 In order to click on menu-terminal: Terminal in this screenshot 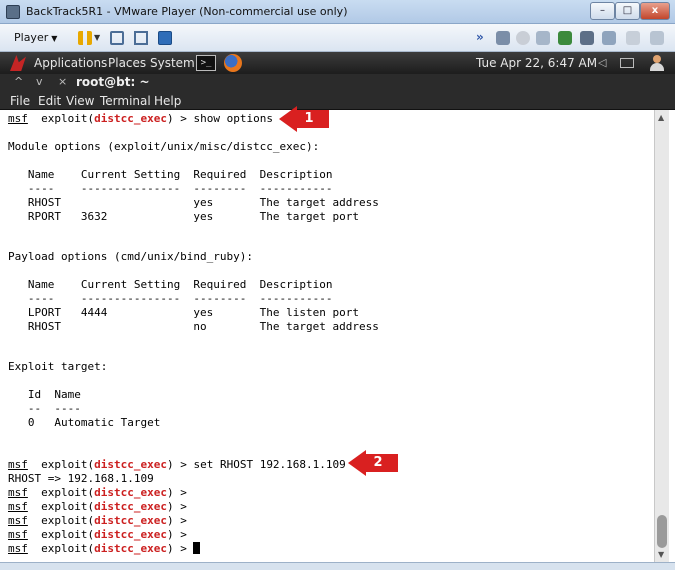, I will do `click(125, 101)`.